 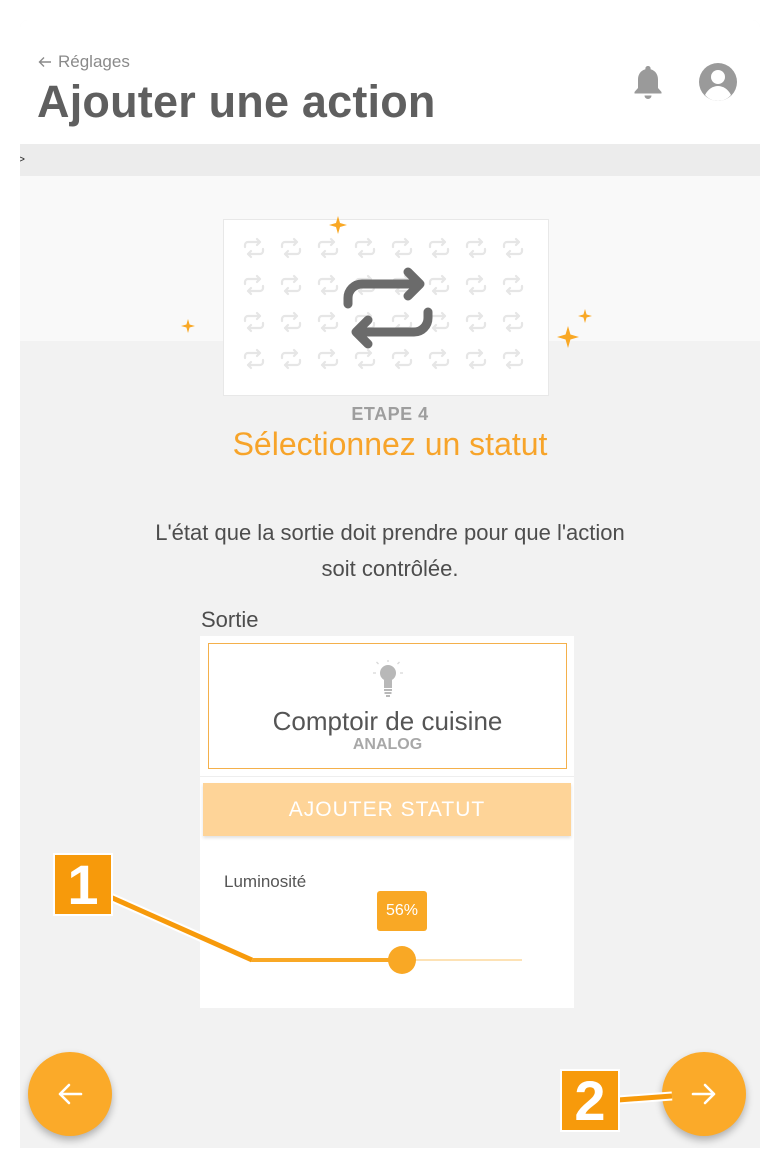 What do you see at coordinates (265, 881) in the screenshot?
I see `luminosity-label: Luminosité` at bounding box center [265, 881].